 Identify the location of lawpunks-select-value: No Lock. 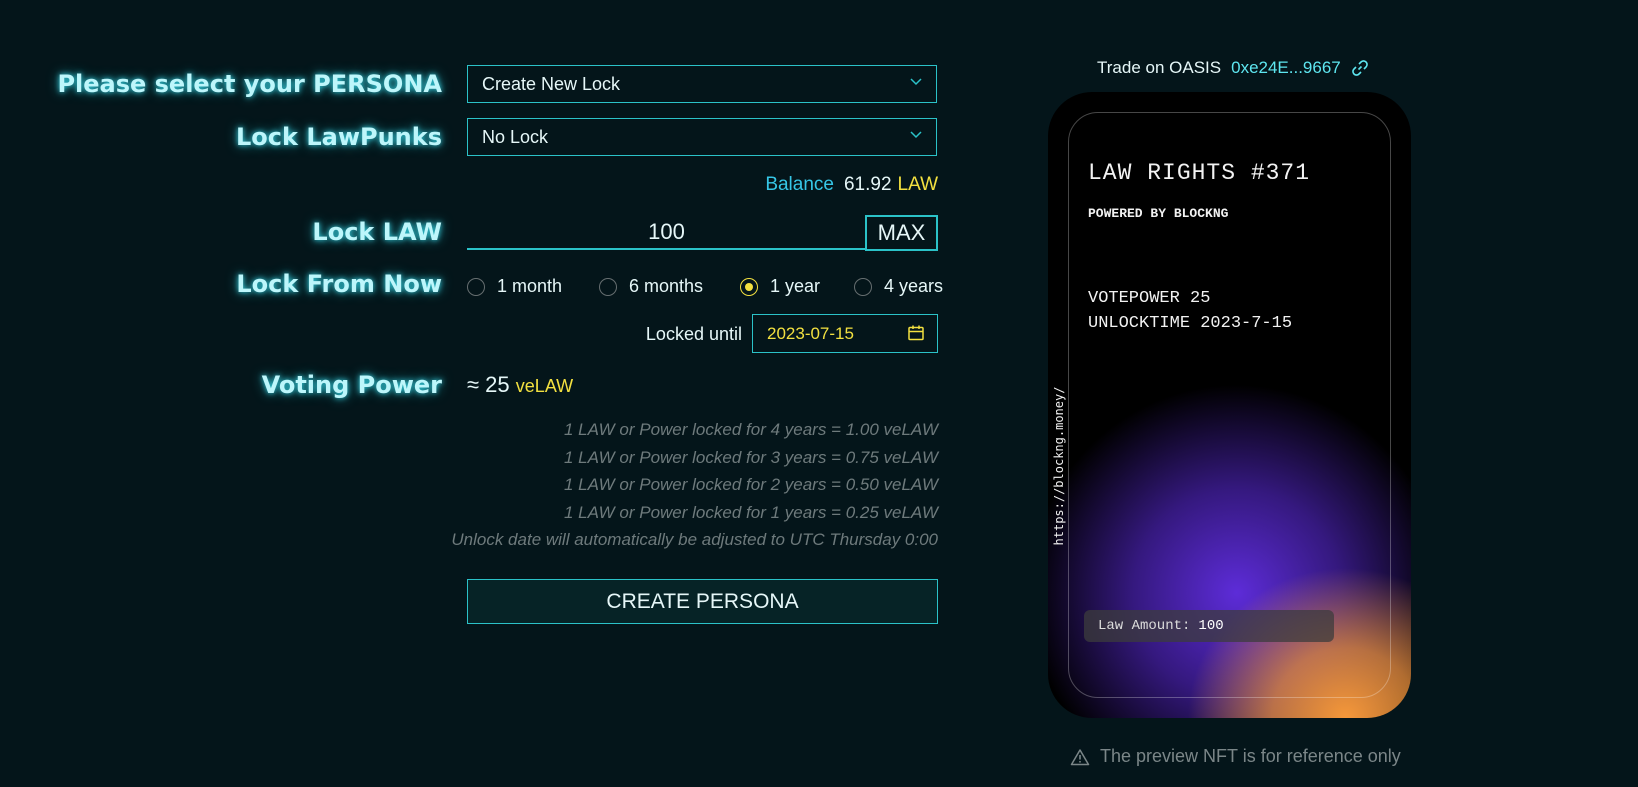
(515, 136).